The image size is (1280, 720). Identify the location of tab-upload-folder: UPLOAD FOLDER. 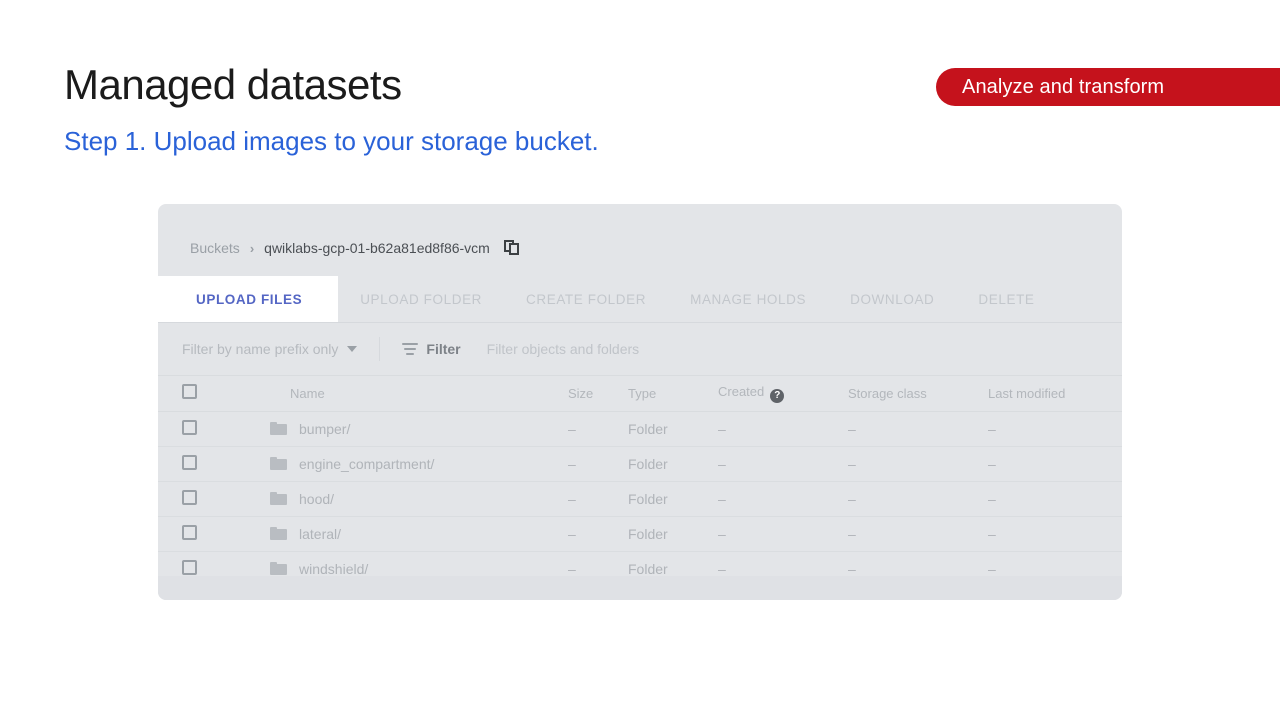
(421, 299).